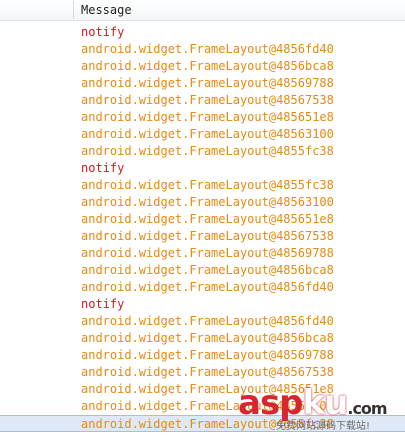  Describe the element at coordinates (106, 10) in the screenshot. I see `message-column-header: Message` at that location.